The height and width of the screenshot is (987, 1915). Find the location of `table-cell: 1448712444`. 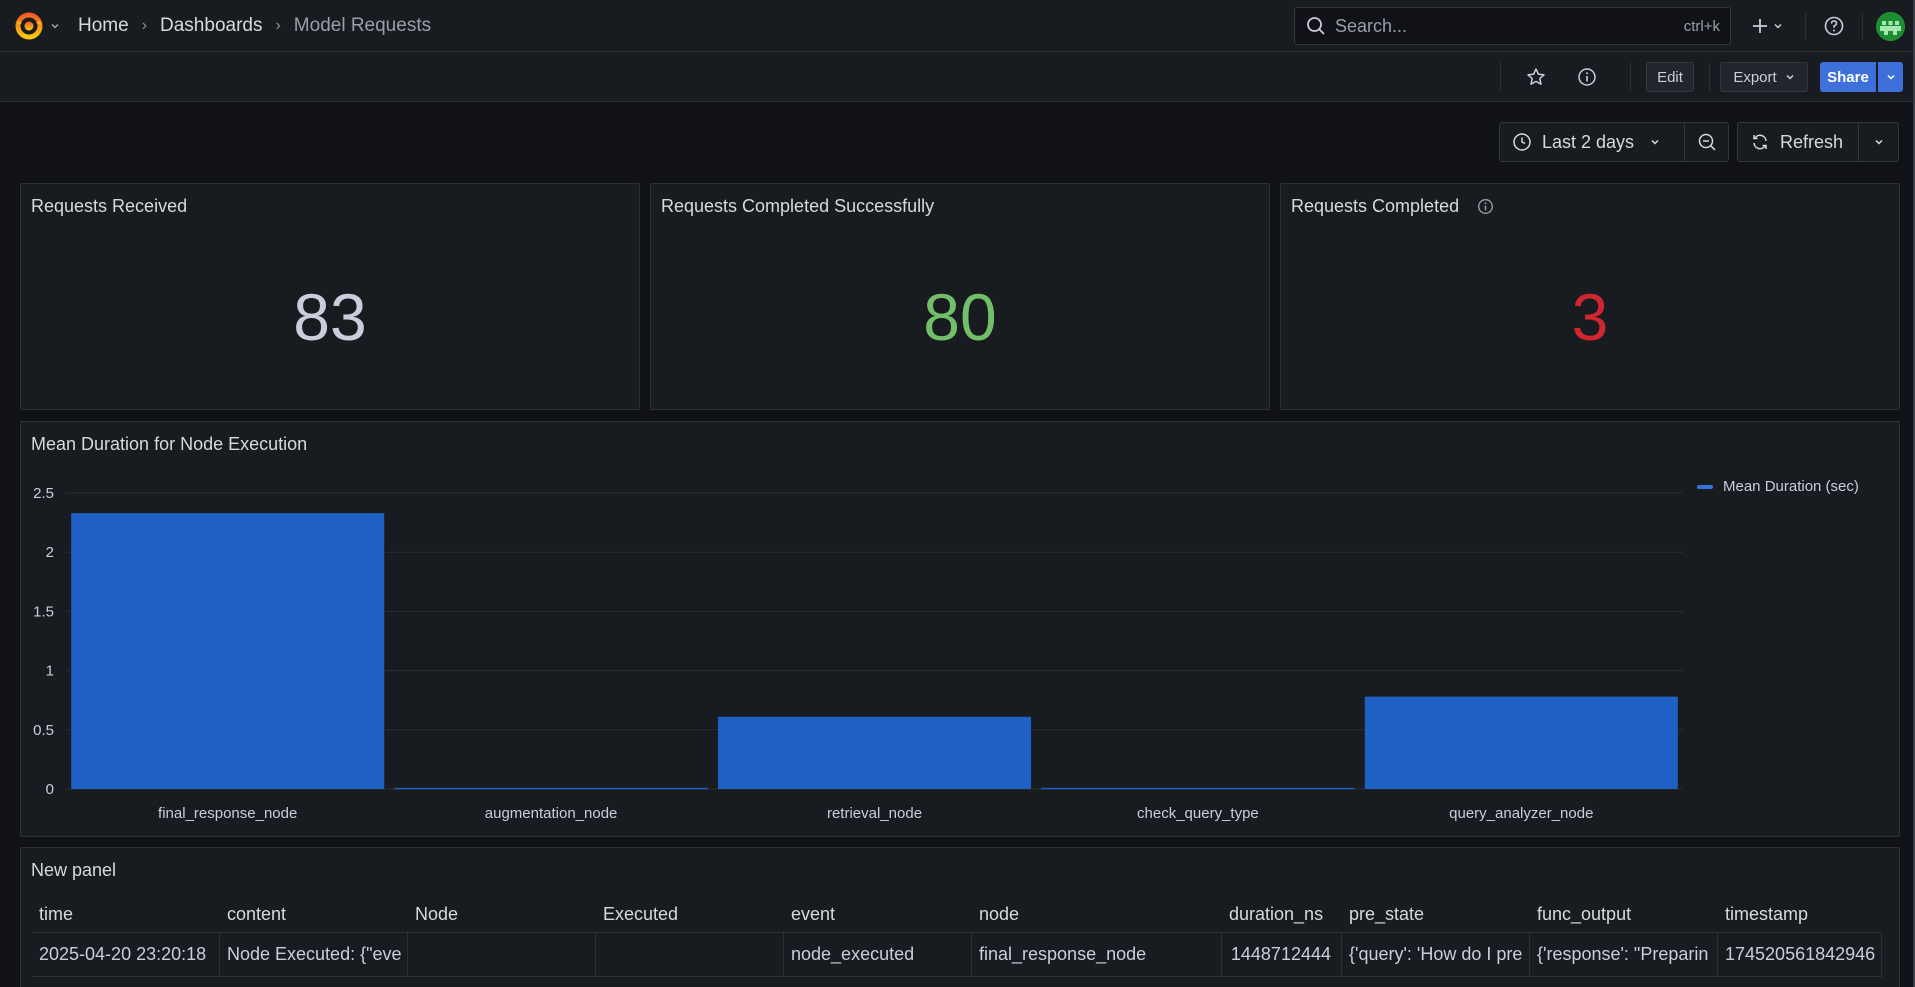

table-cell: 1448712444 is located at coordinates (1282, 954).